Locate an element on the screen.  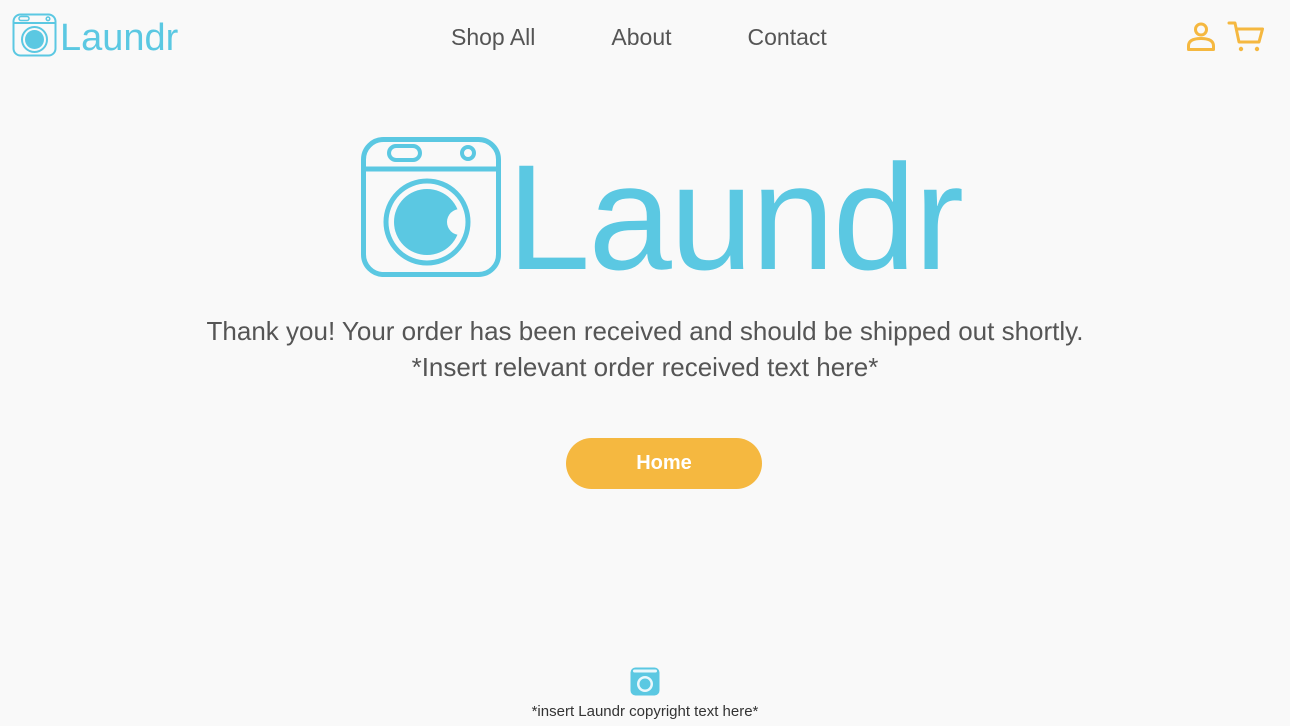
footer-washing-machine-icon is located at coordinates (645, 684).